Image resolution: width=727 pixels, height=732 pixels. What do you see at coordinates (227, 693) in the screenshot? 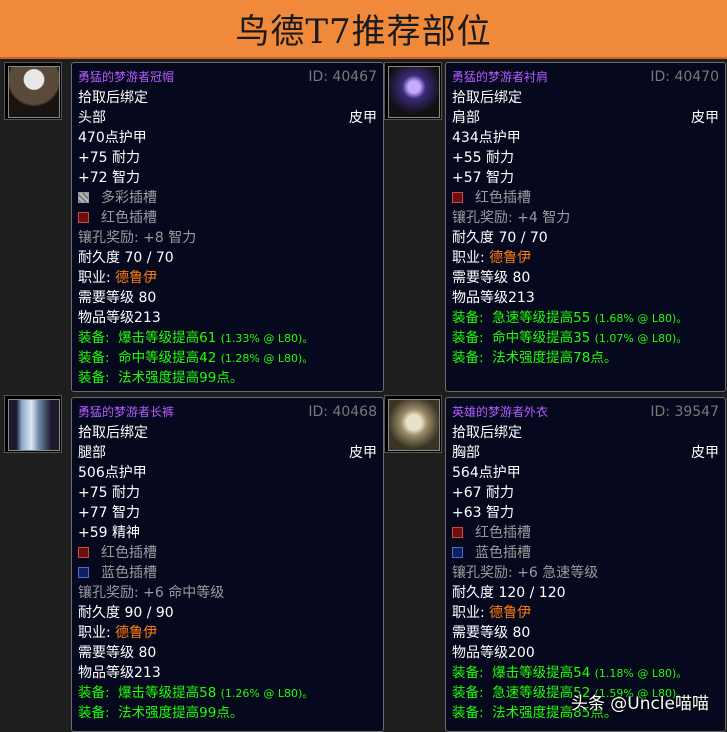
I see `equip-effect: 装备: 爆击等级提高58 (1.26% @ L80)。` at bounding box center [227, 693].